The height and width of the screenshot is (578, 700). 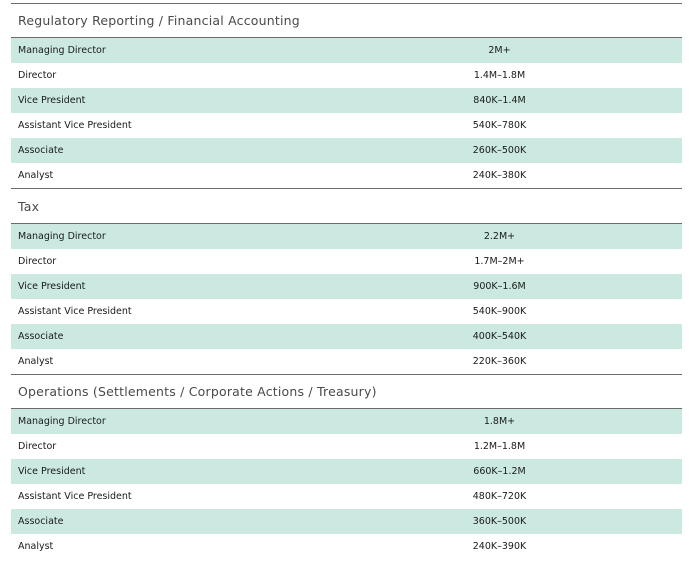 I want to click on table-row: Managing Director 2M+, so click(x=346, y=50).